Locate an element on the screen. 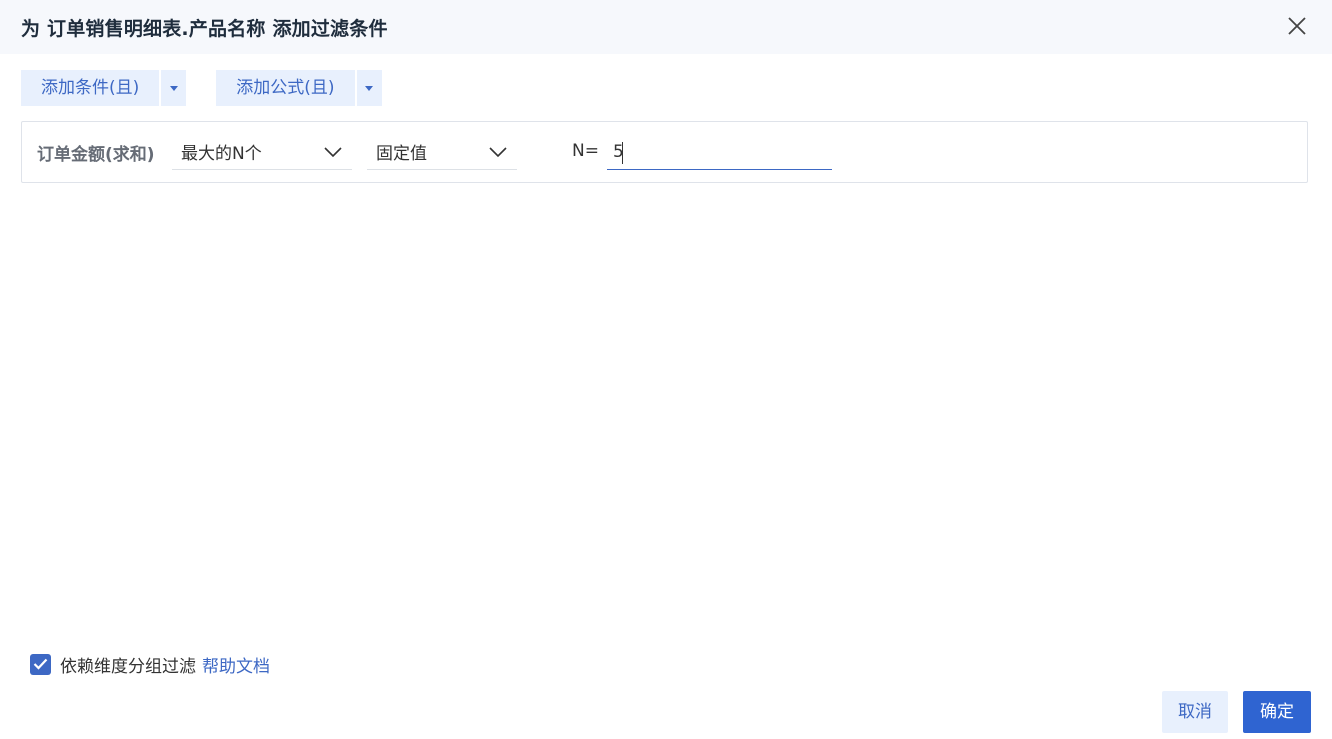 Image resolution: width=1332 pixels, height=739 pixels. add-condition-split-button: 添加条件(且) is located at coordinates (104, 88).